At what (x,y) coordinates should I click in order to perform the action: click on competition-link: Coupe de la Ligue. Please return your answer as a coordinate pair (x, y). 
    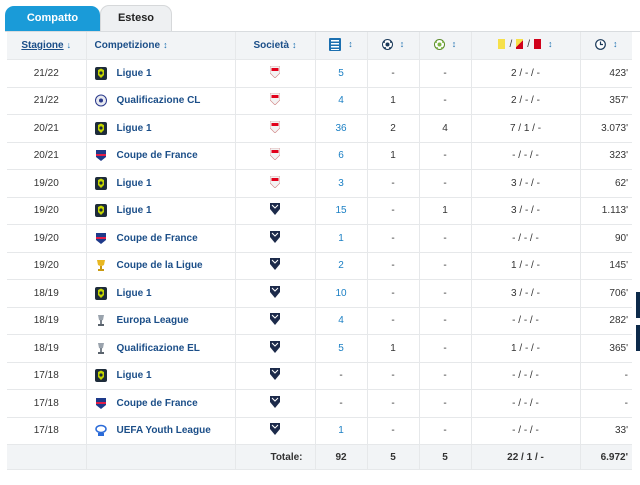
    Looking at the image, I should click on (160, 265).